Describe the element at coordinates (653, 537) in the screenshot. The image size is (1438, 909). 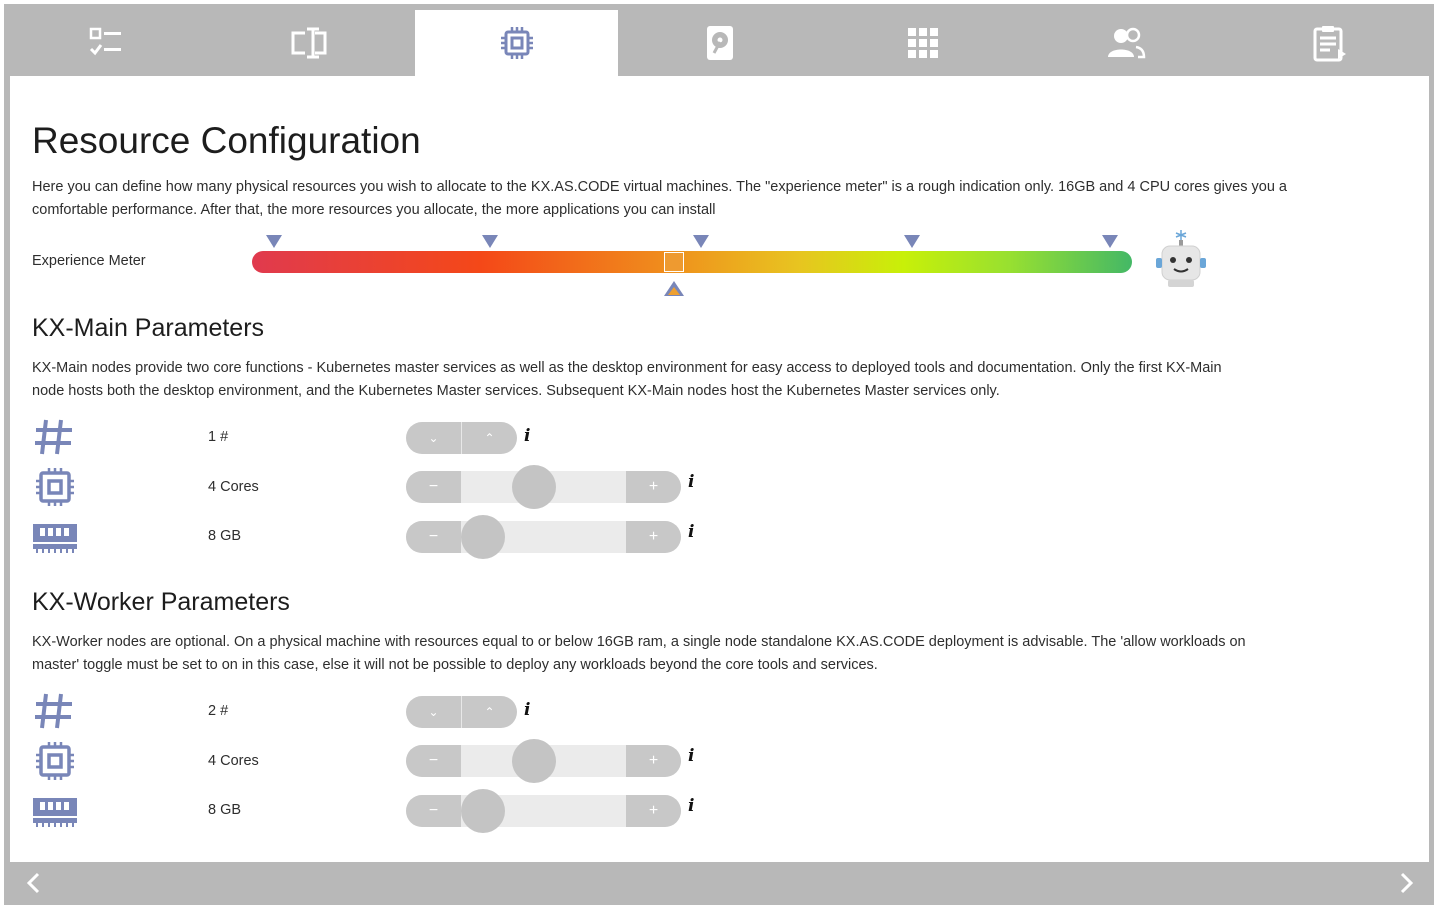
I see `main-memory-increase-button: +` at that location.